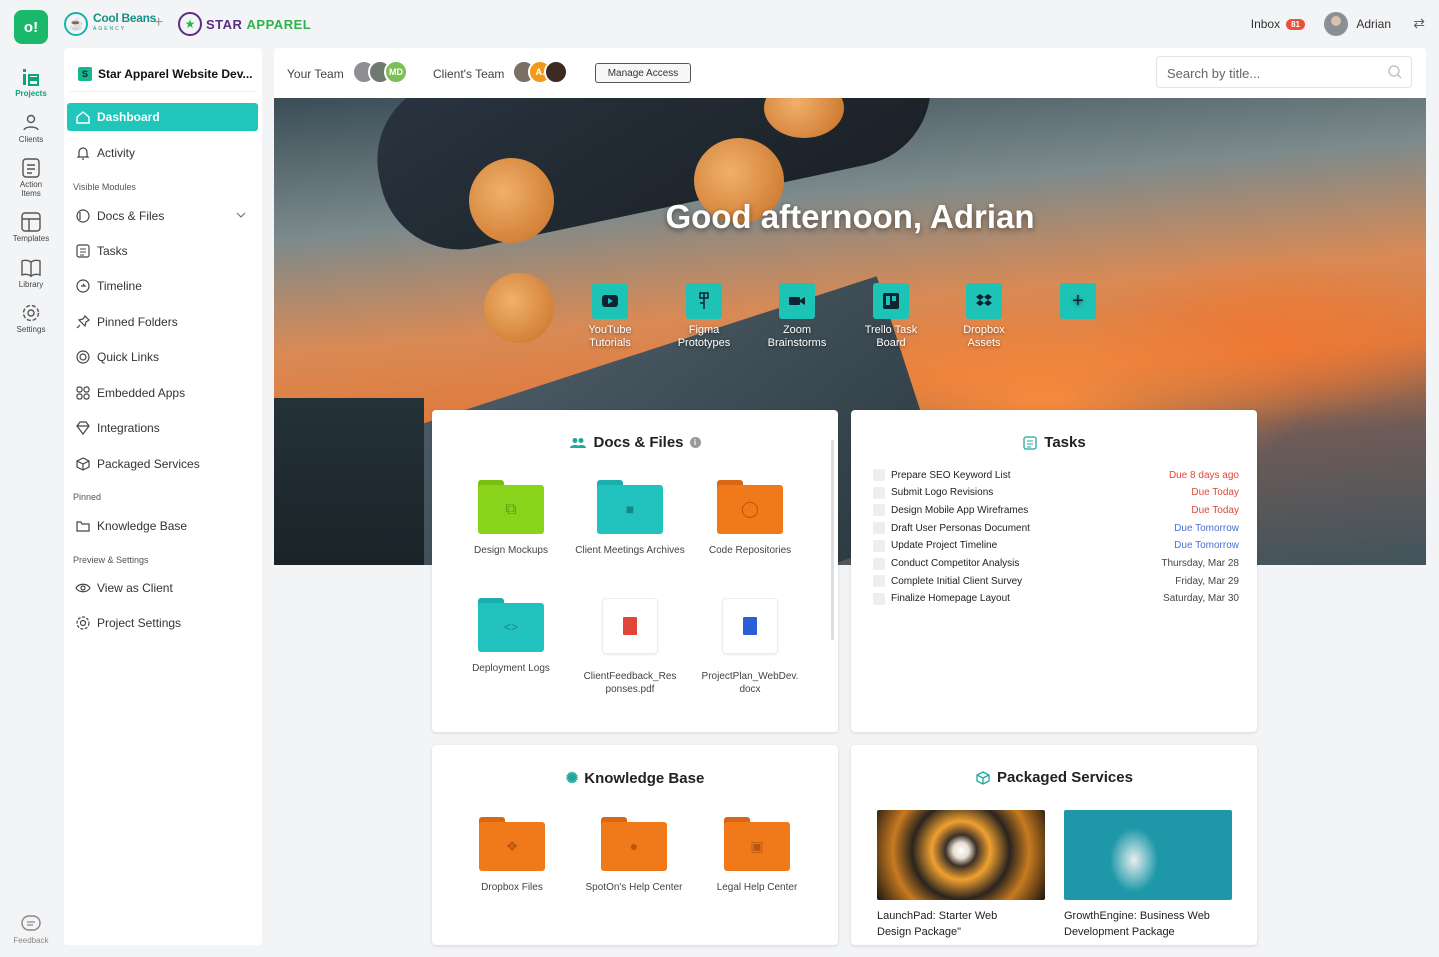  What do you see at coordinates (891, 316) in the screenshot?
I see `quicklink-trello: Trello Task Board` at bounding box center [891, 316].